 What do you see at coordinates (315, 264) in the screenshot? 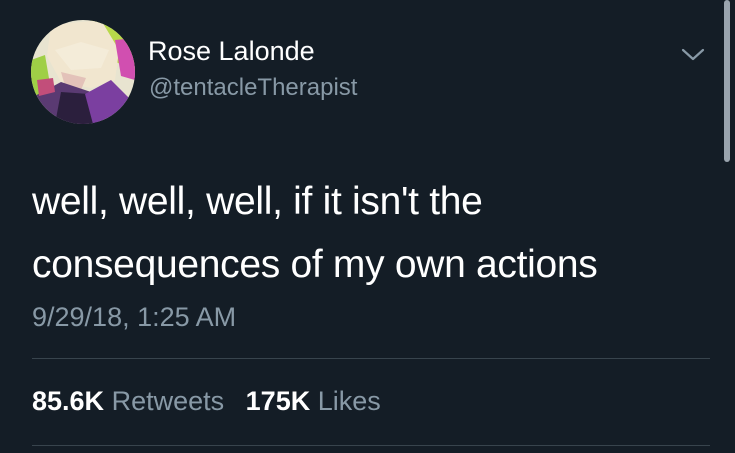
I see `tweet-text-line: consequences of my own actions` at bounding box center [315, 264].